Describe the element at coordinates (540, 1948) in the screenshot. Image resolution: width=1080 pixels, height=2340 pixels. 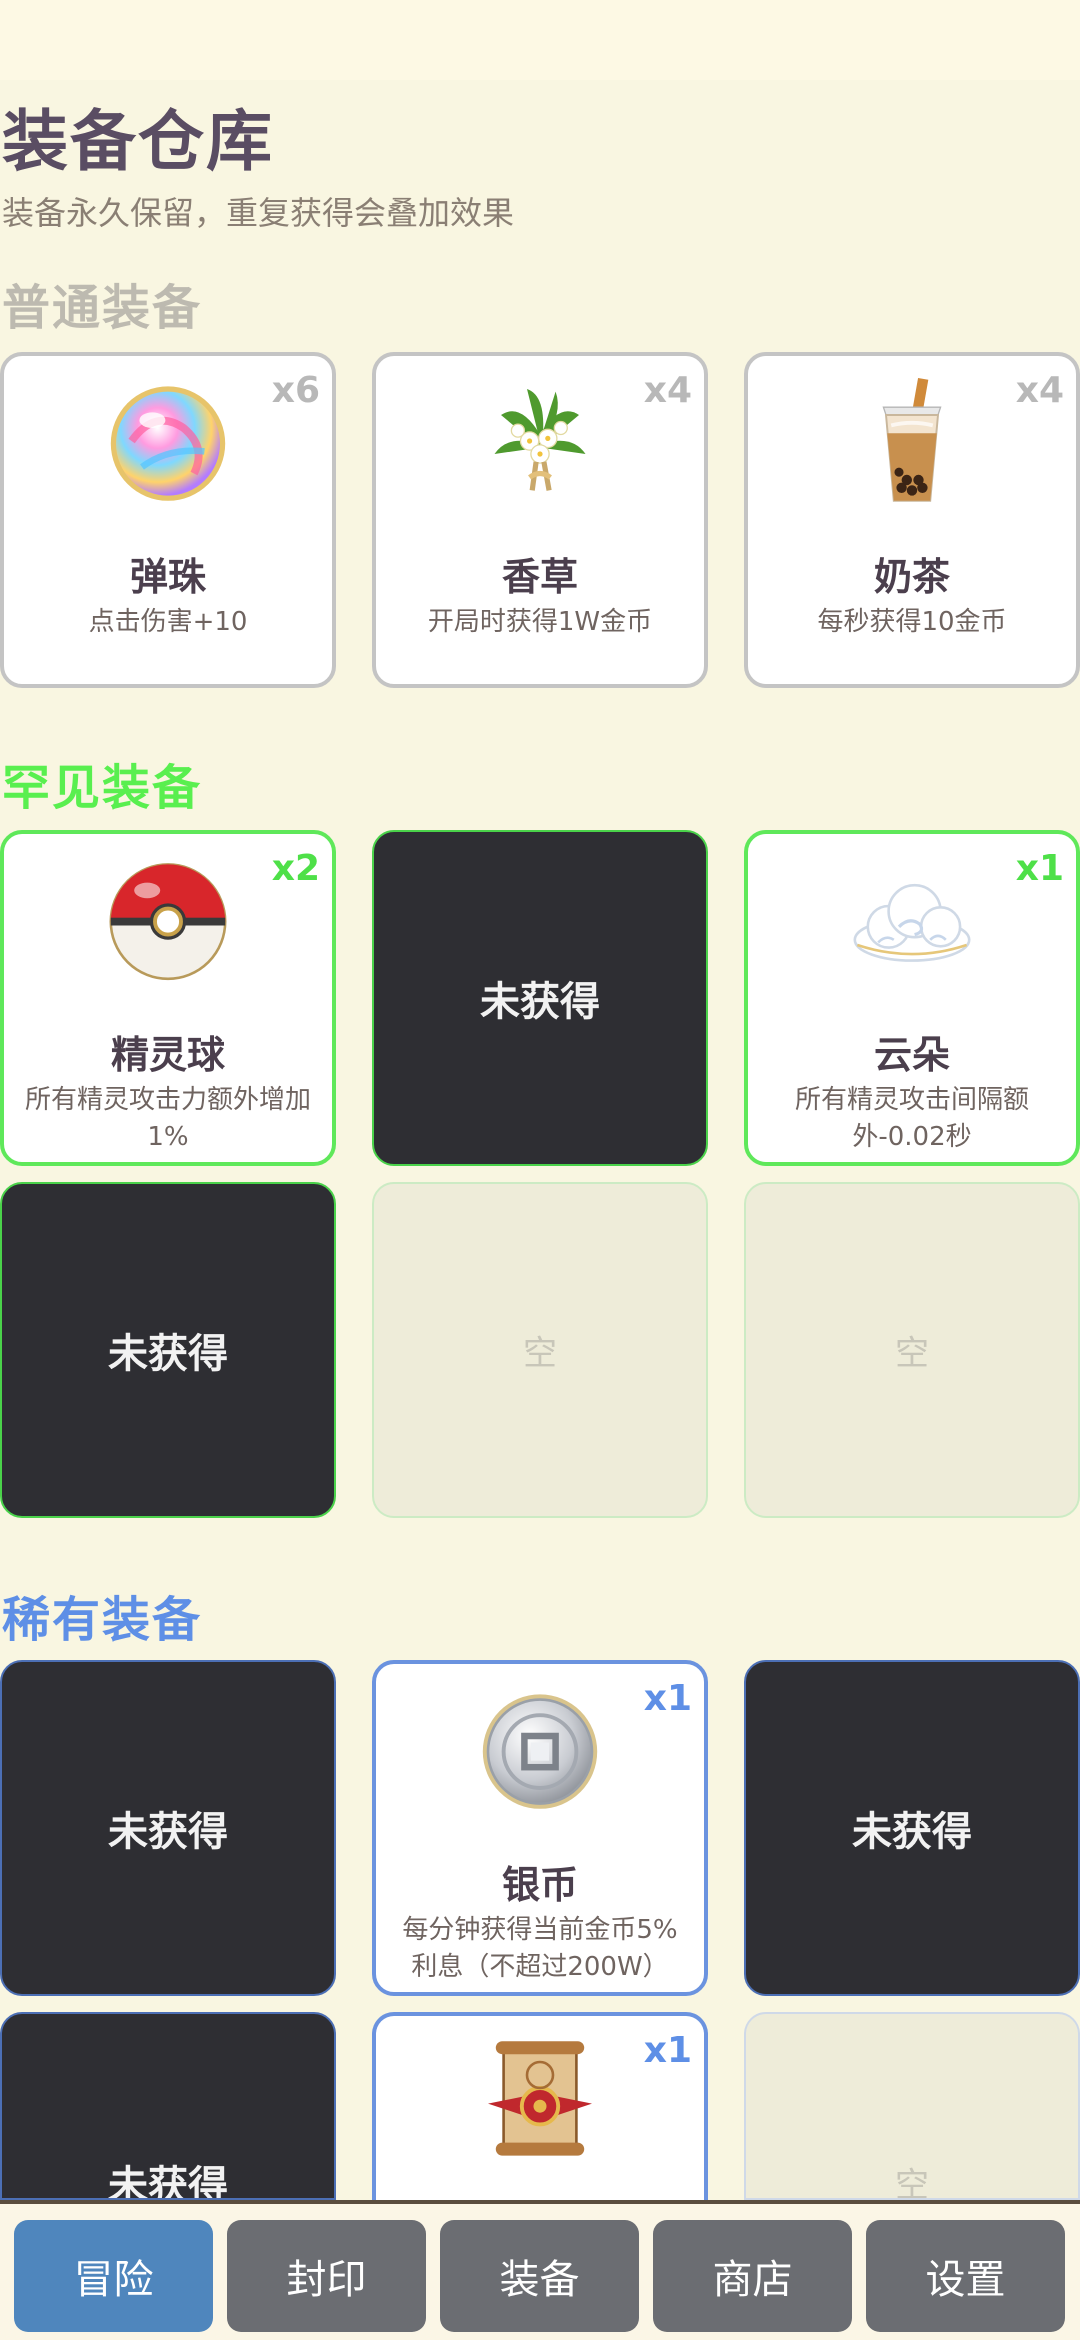
I see `item-description: 每分钟获得当前金币5%利息（不超过200W）` at that location.